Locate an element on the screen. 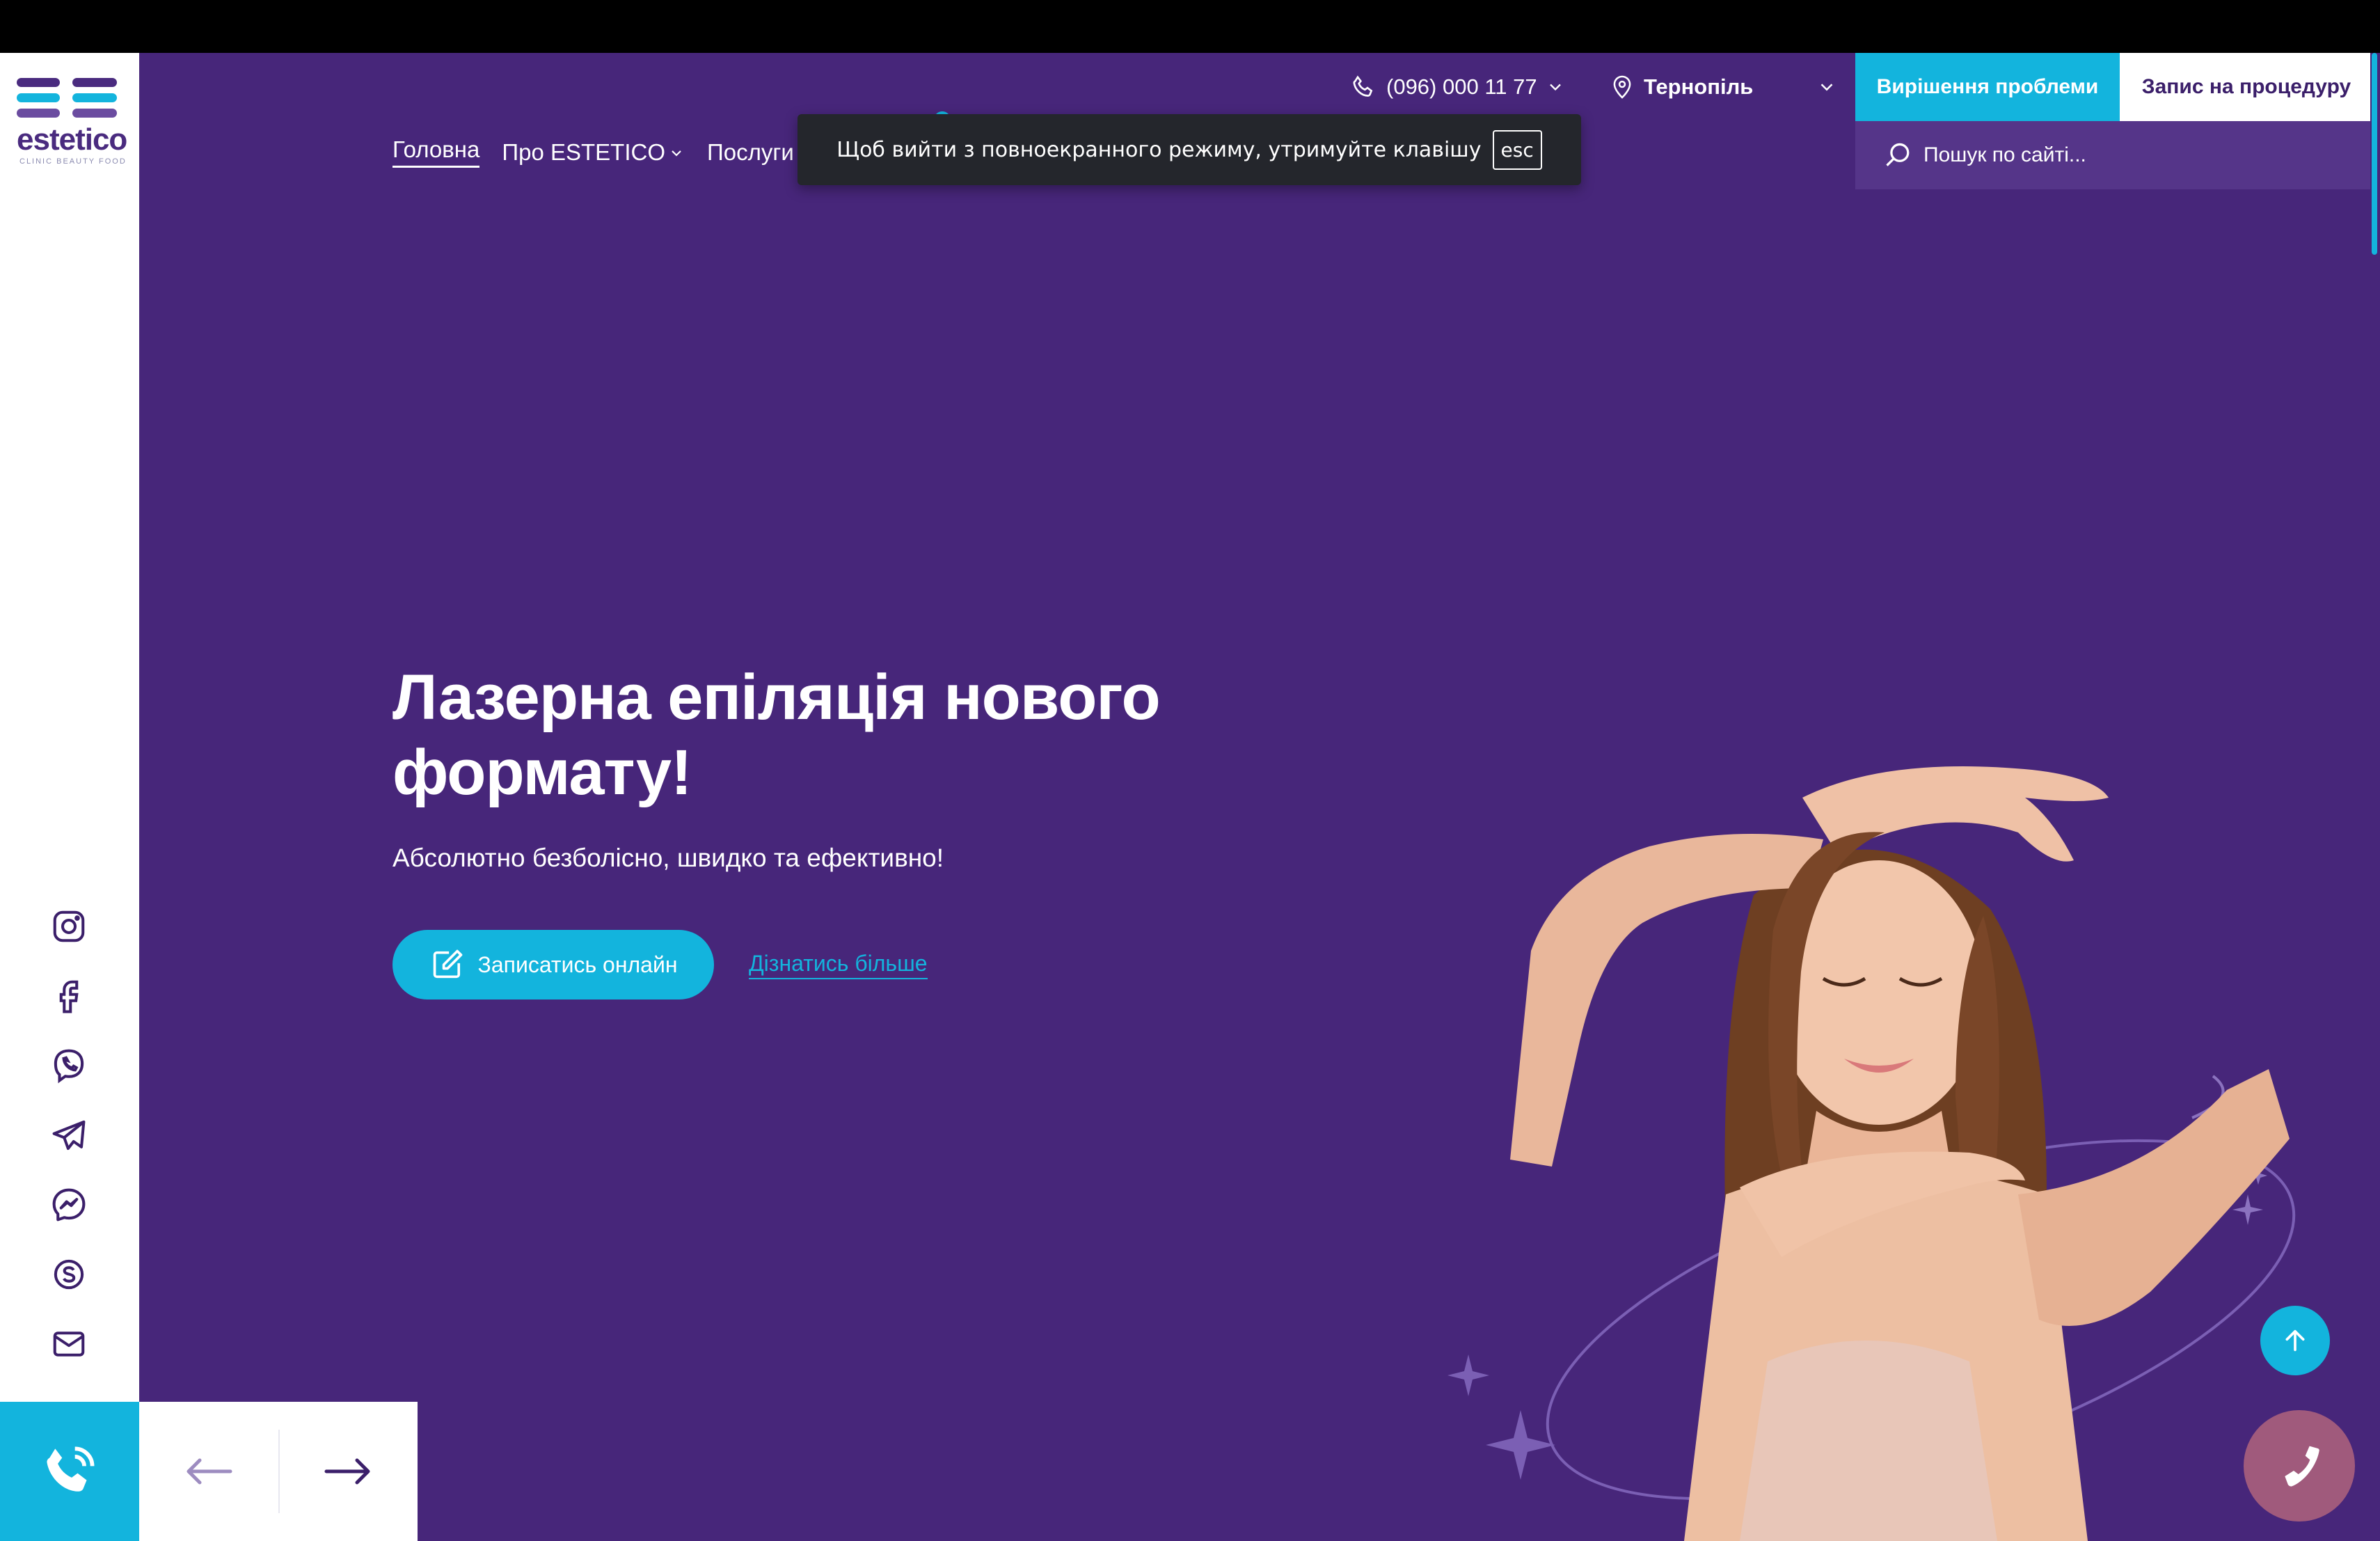  email-icon is located at coordinates (69, 1344).